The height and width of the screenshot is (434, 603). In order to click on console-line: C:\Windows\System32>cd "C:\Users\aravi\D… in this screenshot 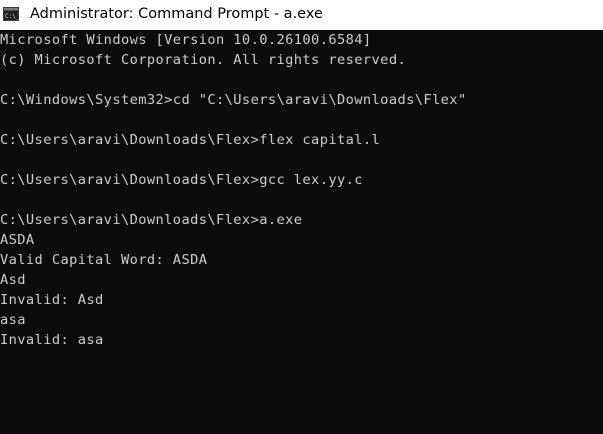, I will do `click(233, 100)`.